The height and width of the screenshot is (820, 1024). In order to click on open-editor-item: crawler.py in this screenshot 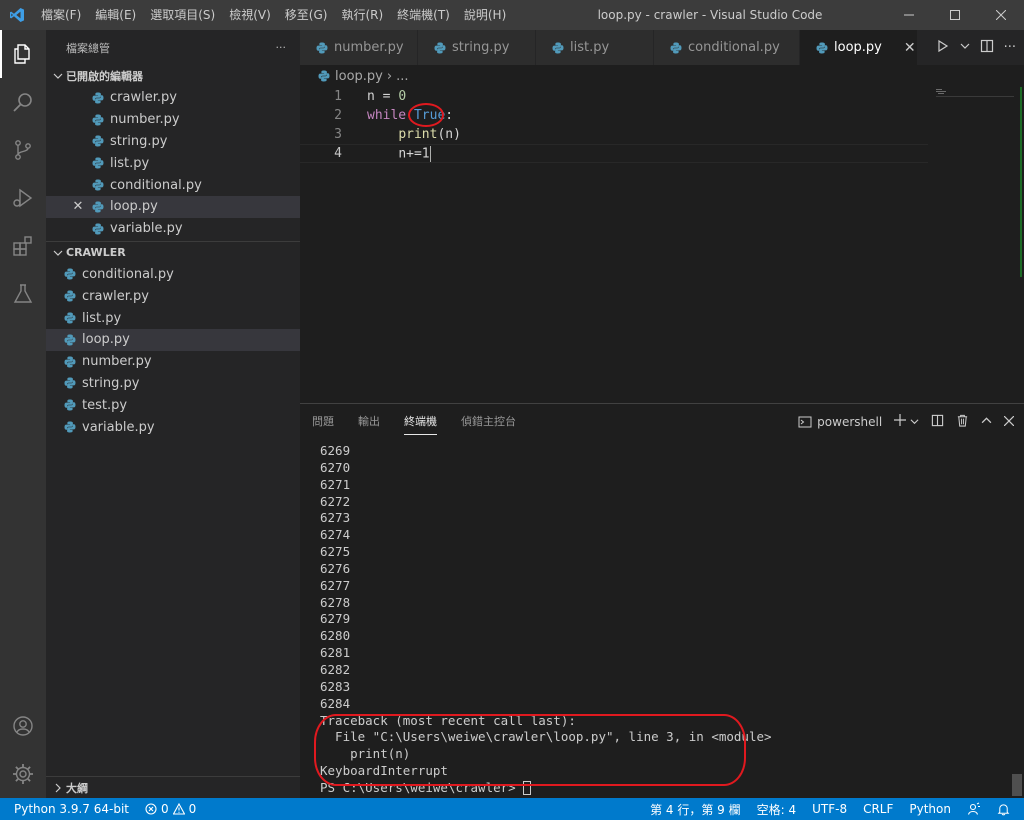, I will do `click(173, 98)`.